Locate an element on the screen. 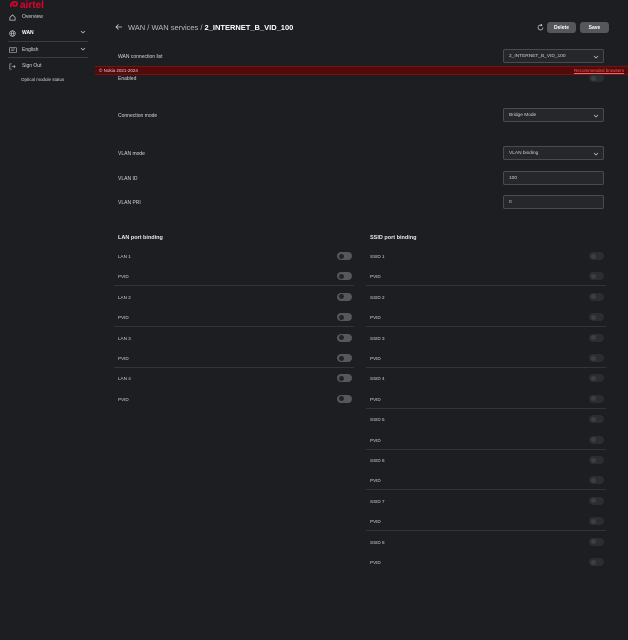 Image resolution: width=628 pixels, height=640 pixels. lan-binding-title: LAN port binding is located at coordinates (140, 238).